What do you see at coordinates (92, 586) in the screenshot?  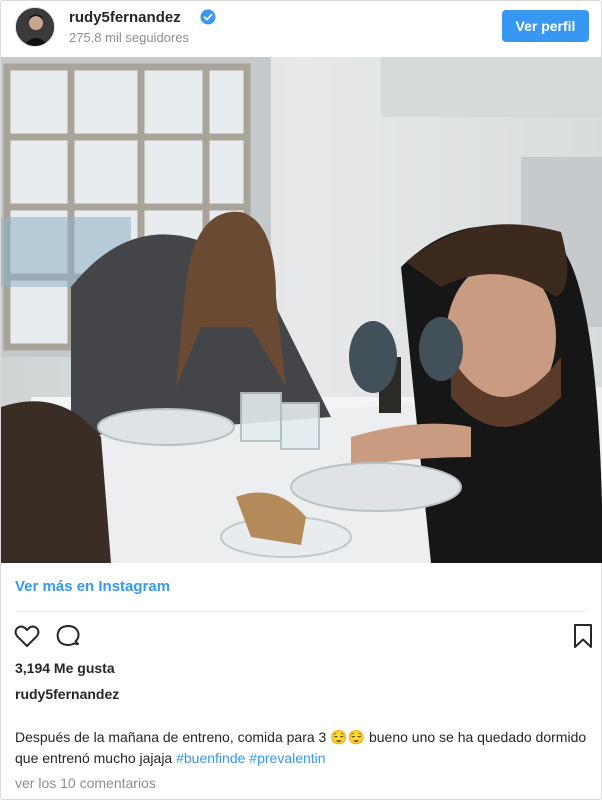 I see `see-more-on-instagram-link: Ver más en Instagram` at bounding box center [92, 586].